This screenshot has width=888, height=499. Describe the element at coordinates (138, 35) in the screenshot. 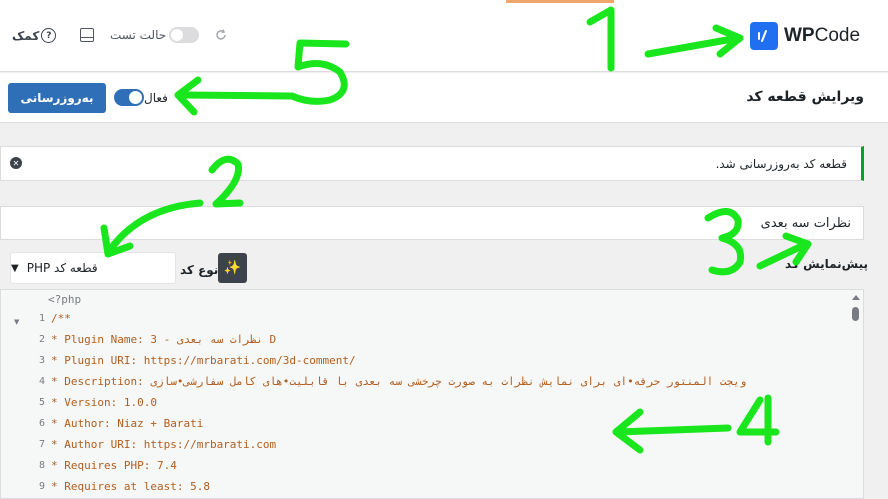

I see `test-mode-label: حالت تست` at that location.